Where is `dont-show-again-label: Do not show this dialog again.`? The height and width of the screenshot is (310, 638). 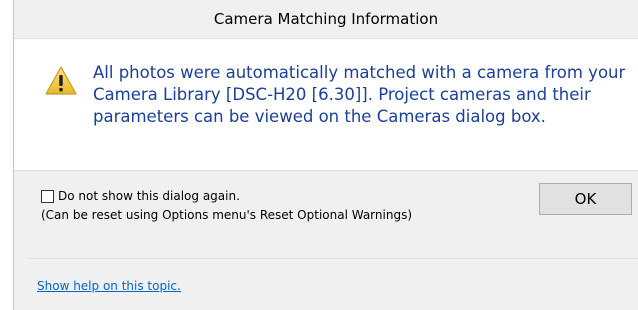
dont-show-again-label: Do not show this dialog again. is located at coordinates (149, 196).